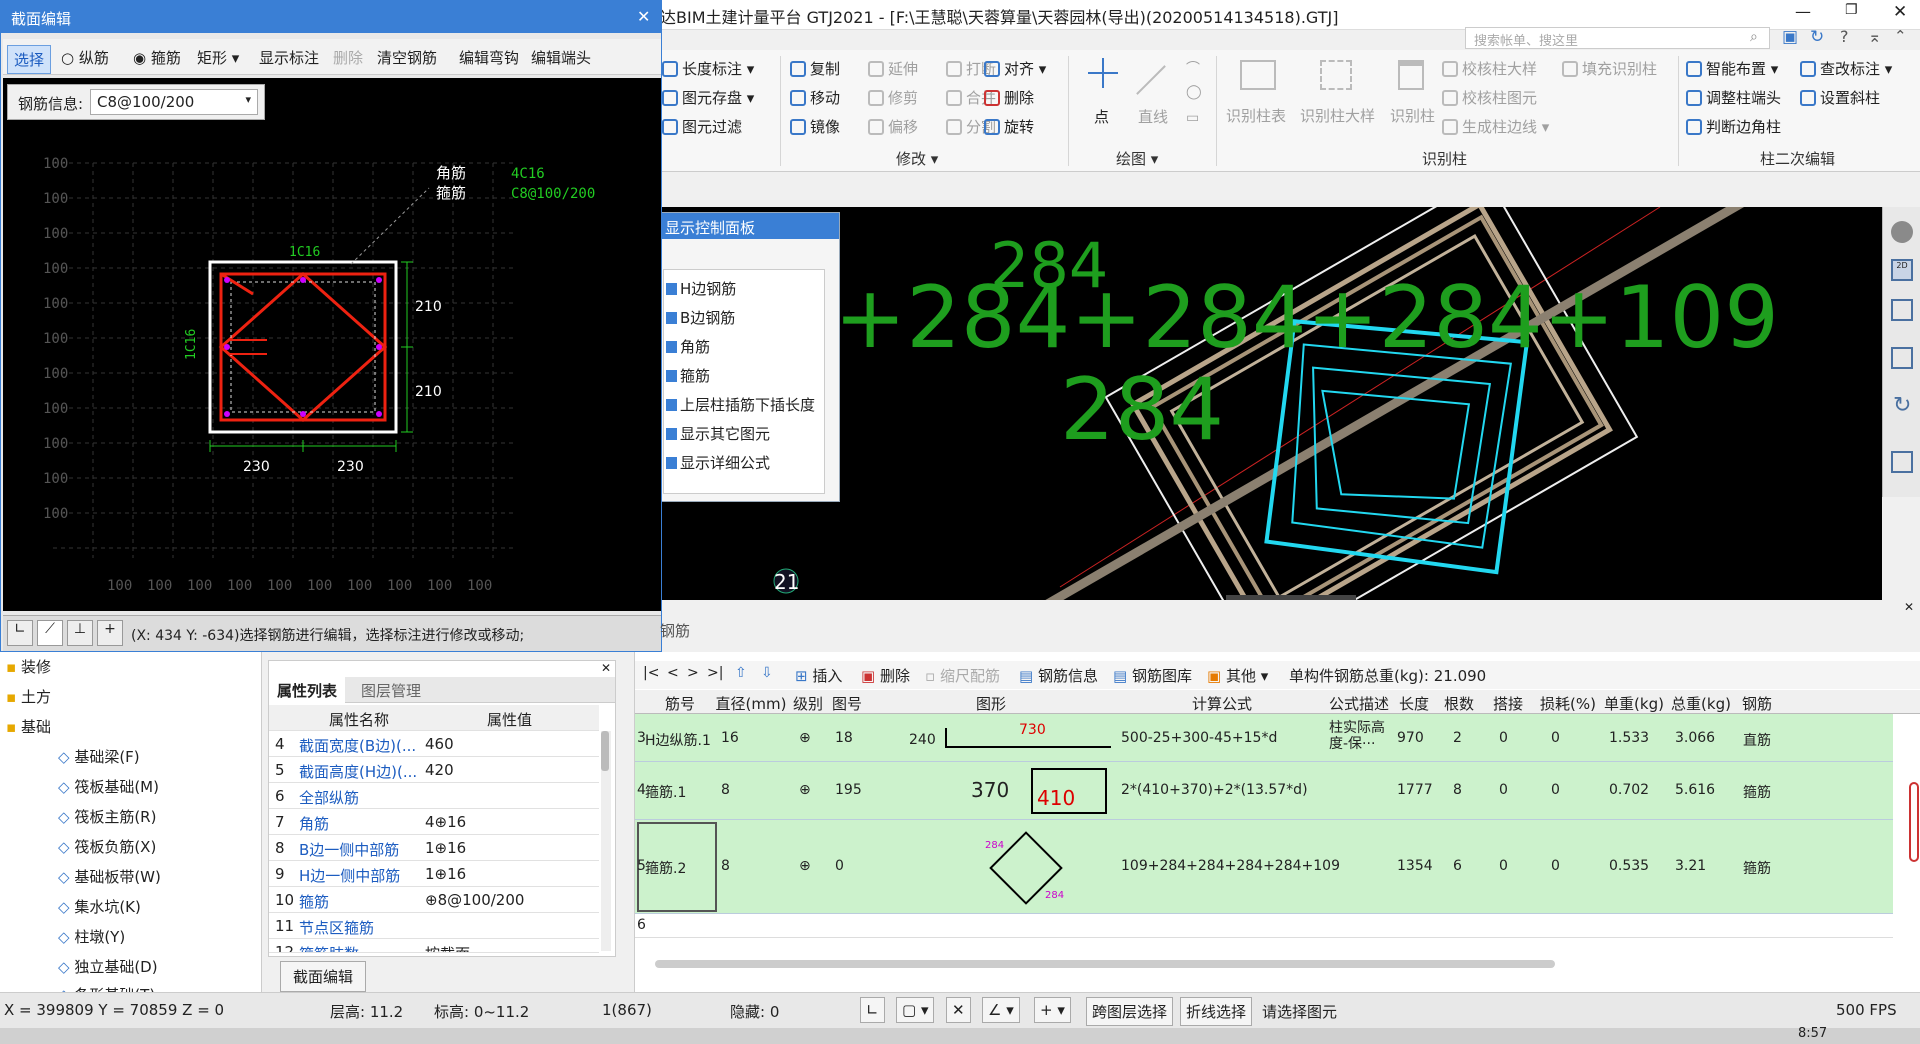  I want to click on close-dialog-button: ✕, so click(643, 16).